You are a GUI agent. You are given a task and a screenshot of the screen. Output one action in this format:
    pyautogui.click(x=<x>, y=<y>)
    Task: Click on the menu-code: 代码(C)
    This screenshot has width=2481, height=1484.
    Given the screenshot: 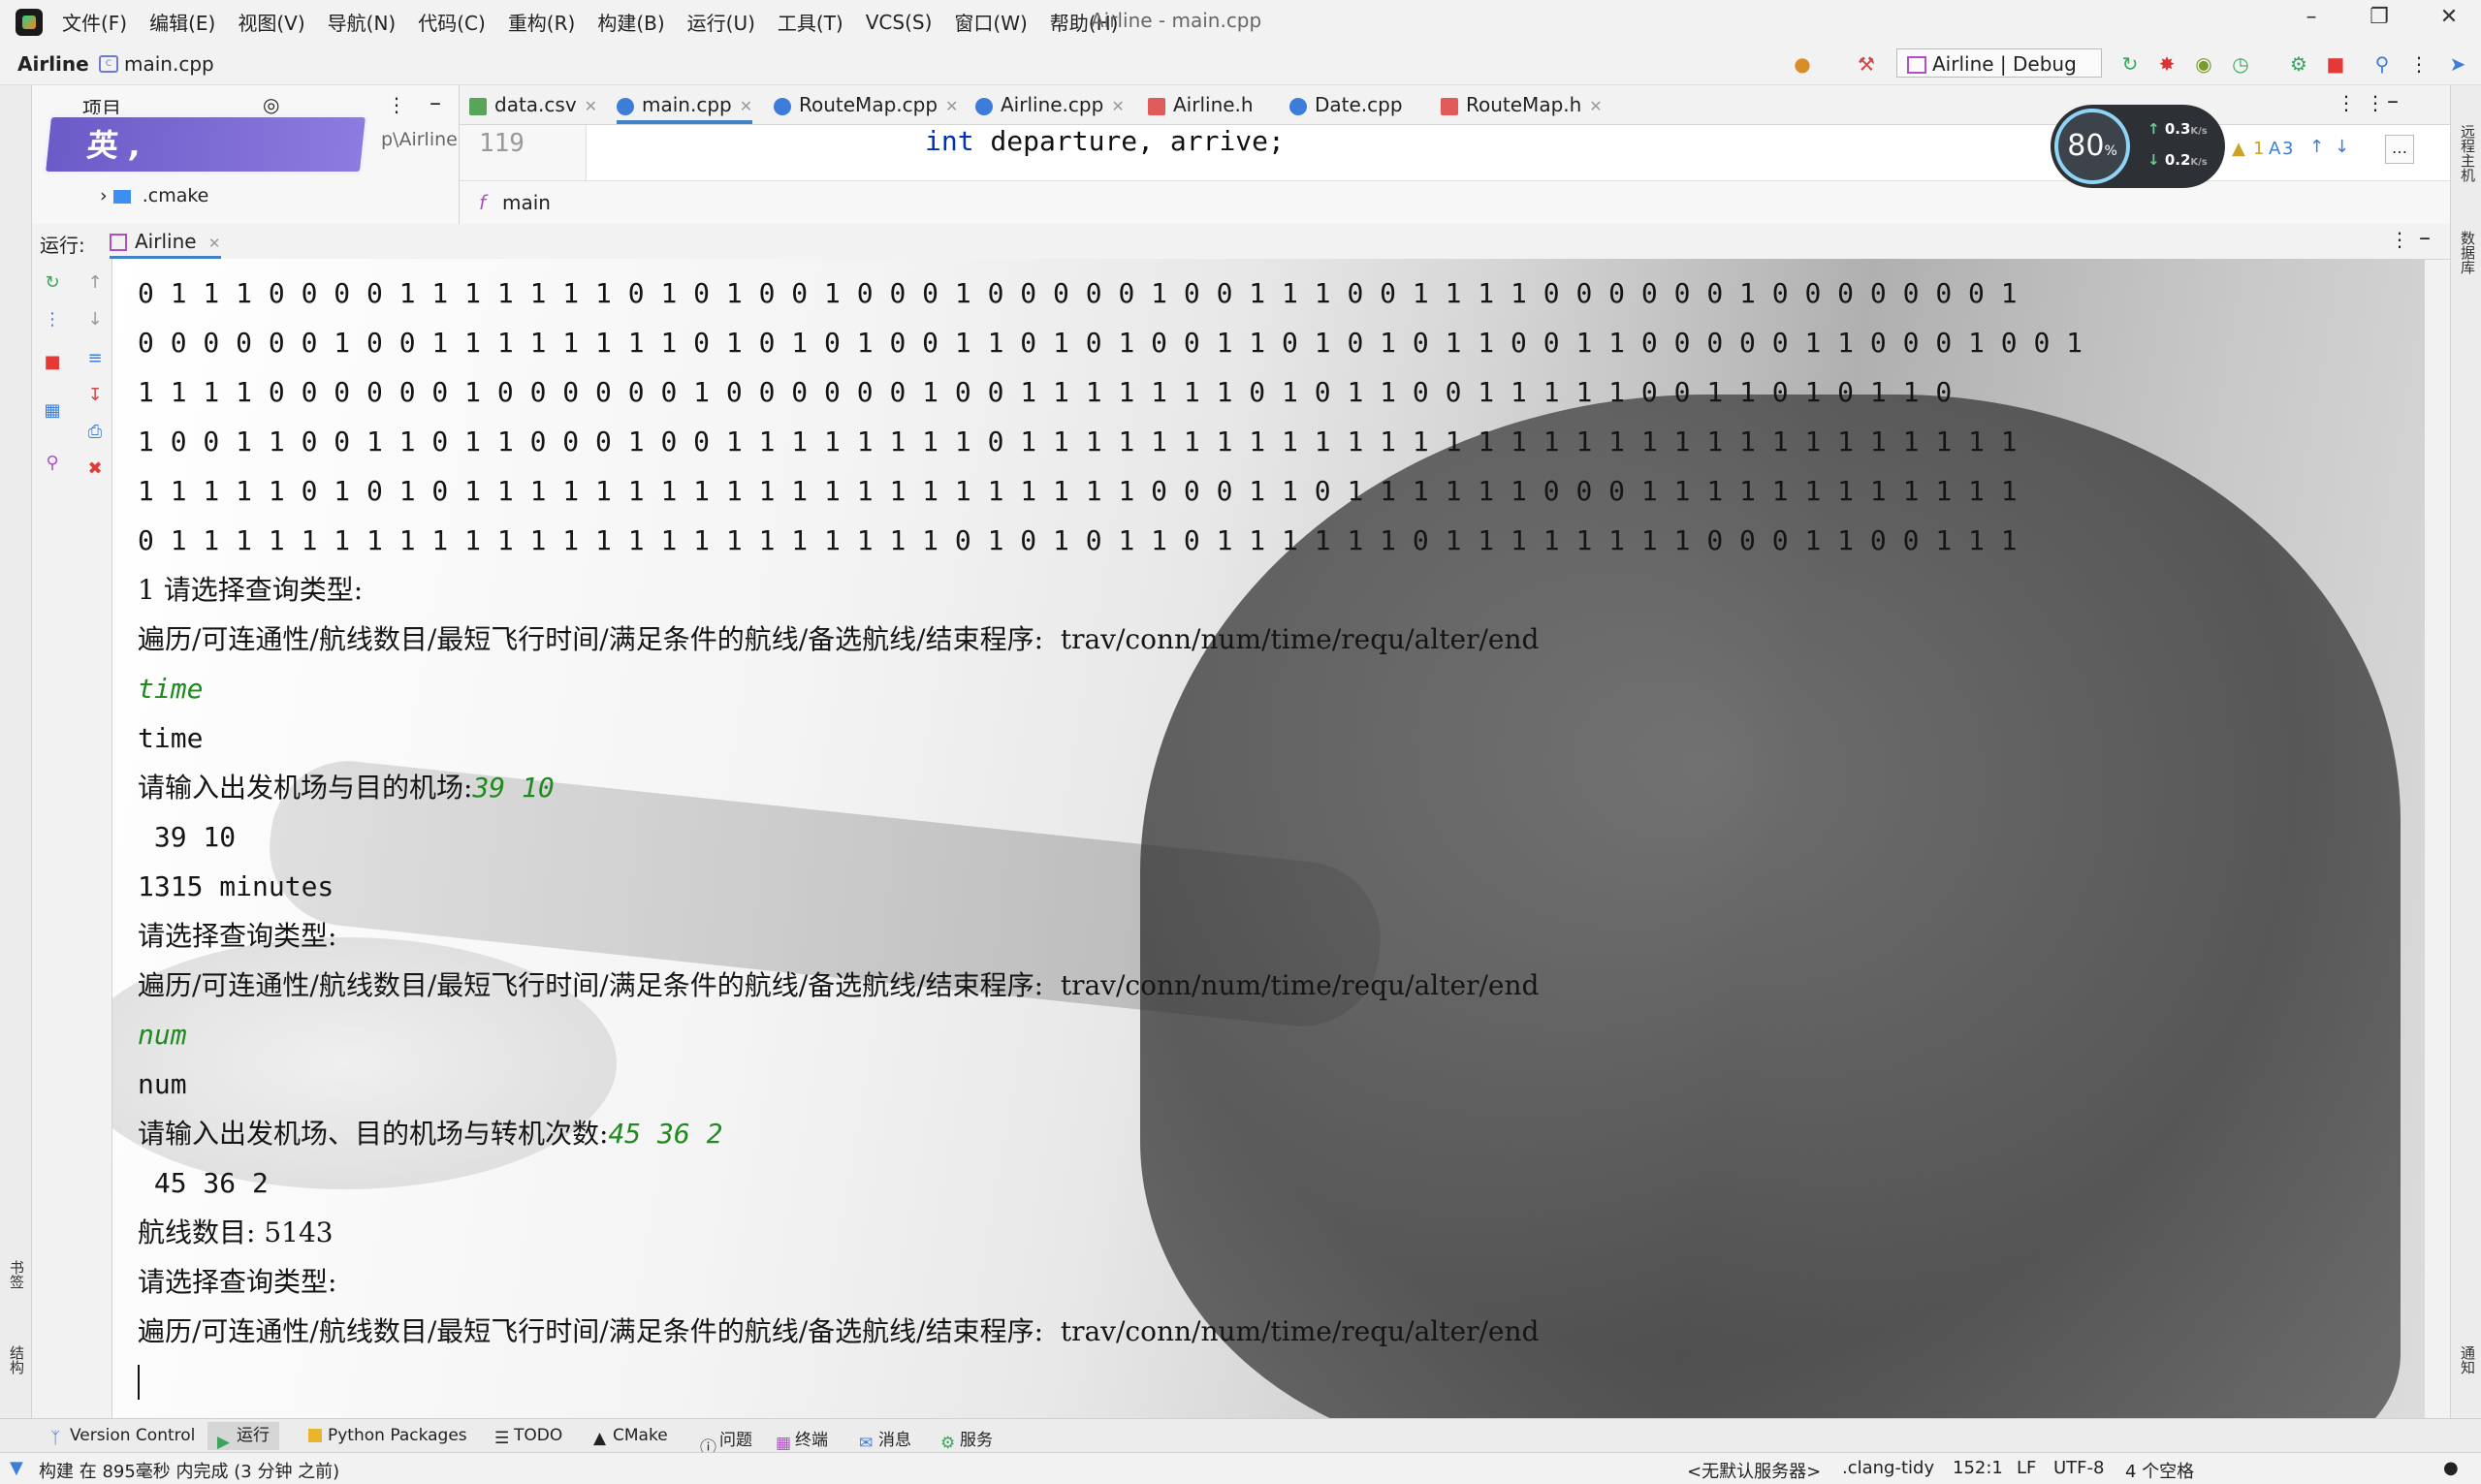 What is the action you would take?
    pyautogui.click(x=452, y=22)
    